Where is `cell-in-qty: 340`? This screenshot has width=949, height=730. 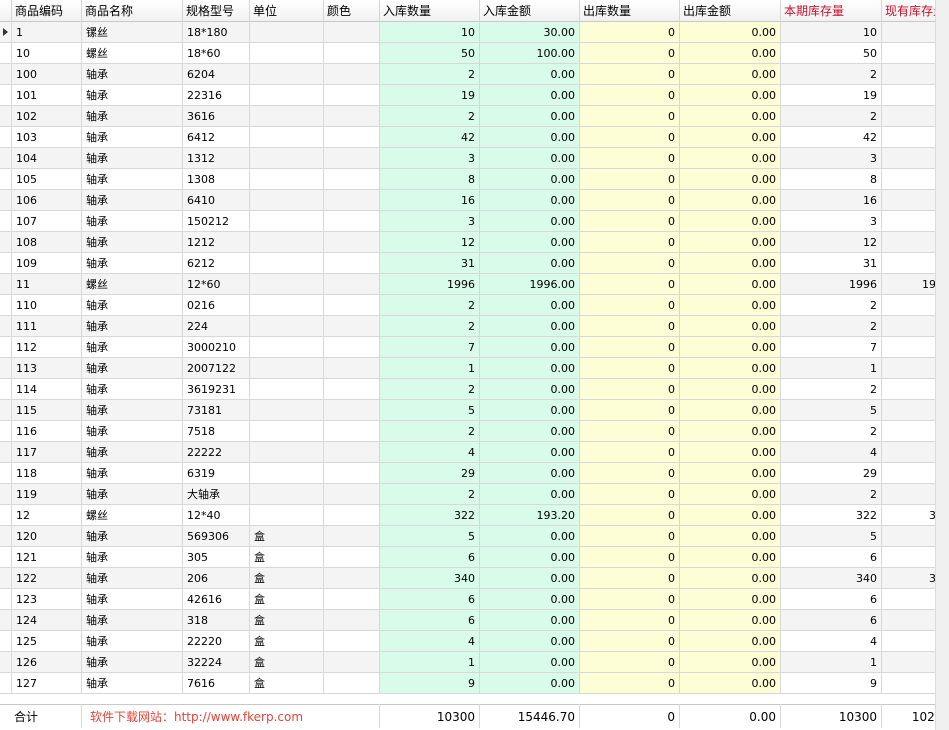
cell-in-qty: 340 is located at coordinates (430, 578).